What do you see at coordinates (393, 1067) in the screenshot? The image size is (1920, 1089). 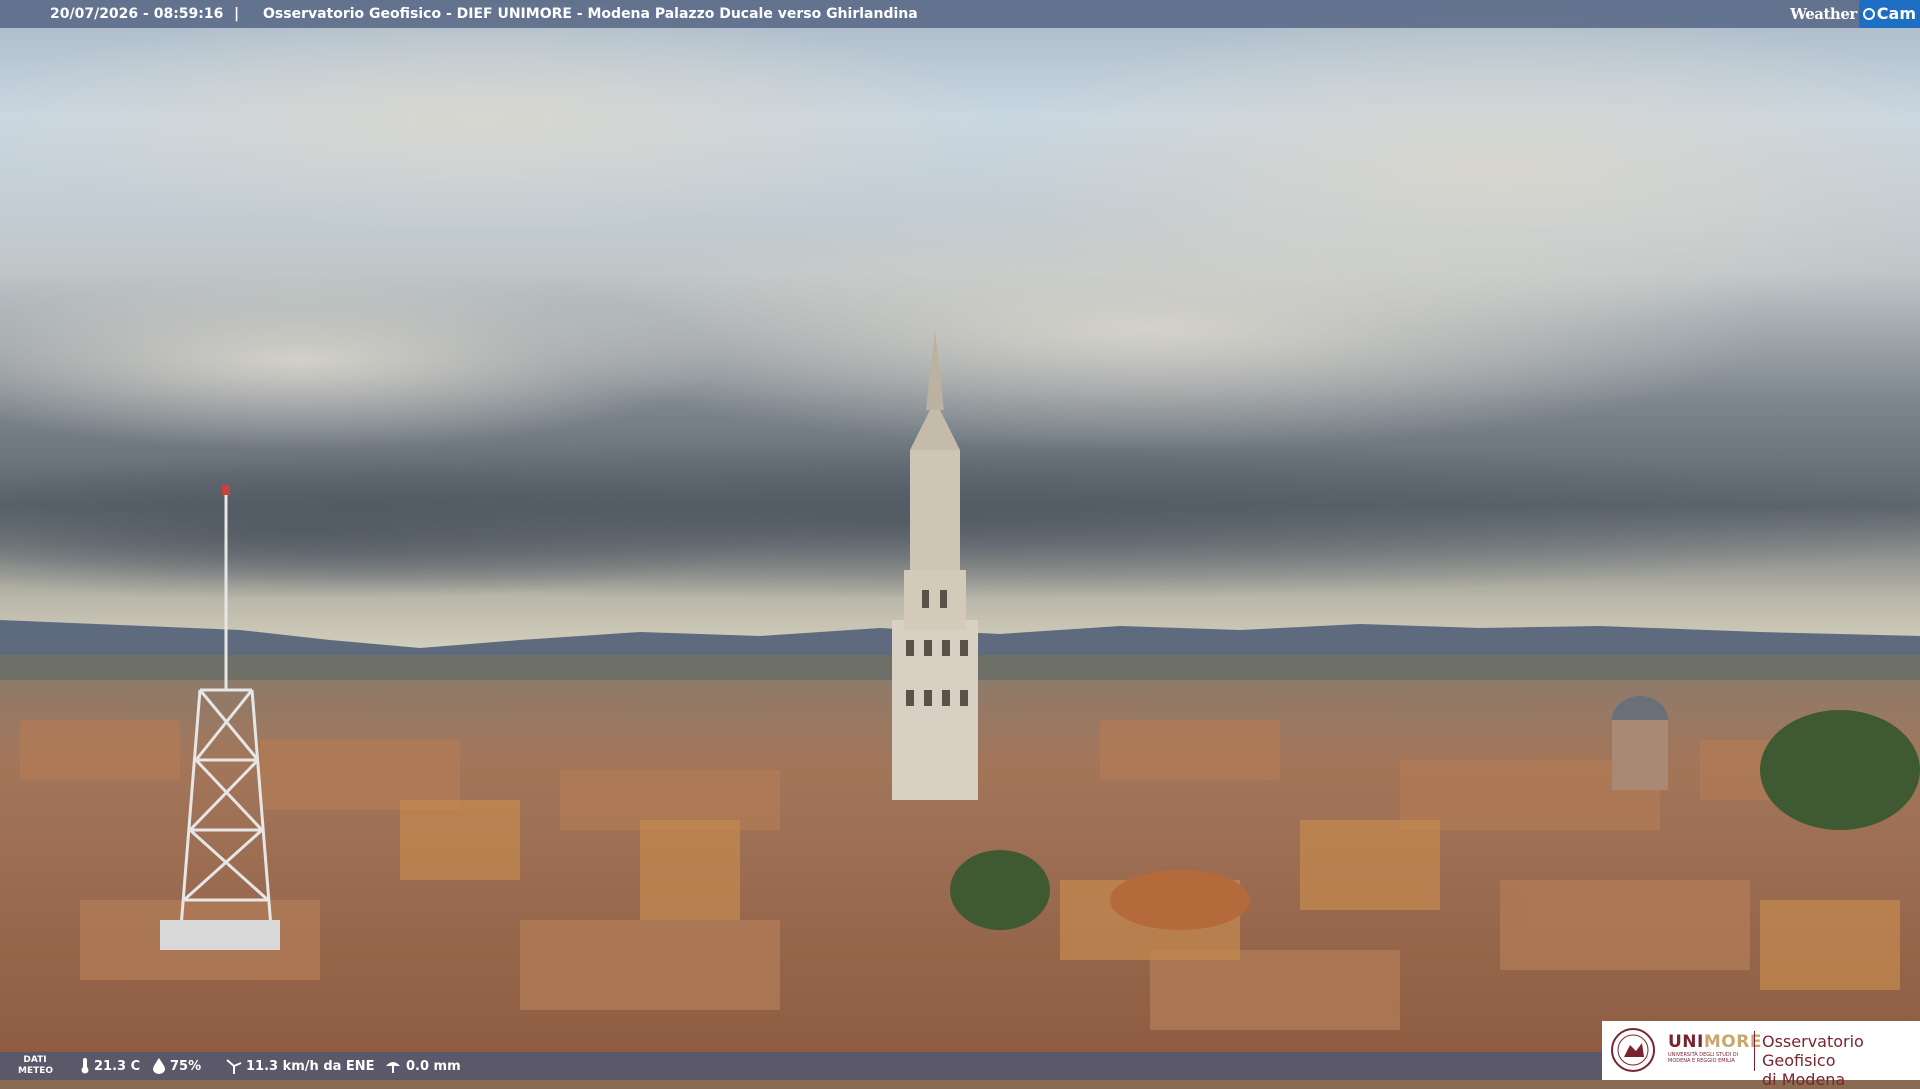 I see `rain-icon` at bounding box center [393, 1067].